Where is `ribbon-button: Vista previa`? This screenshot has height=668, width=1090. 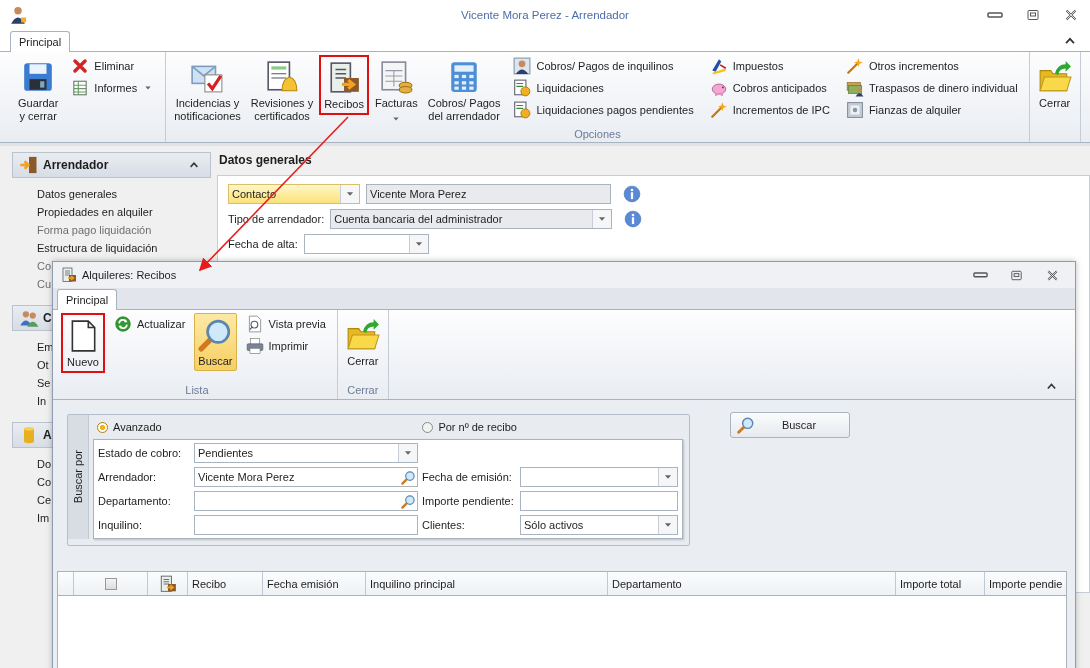 ribbon-button: Vista previa is located at coordinates (285, 323).